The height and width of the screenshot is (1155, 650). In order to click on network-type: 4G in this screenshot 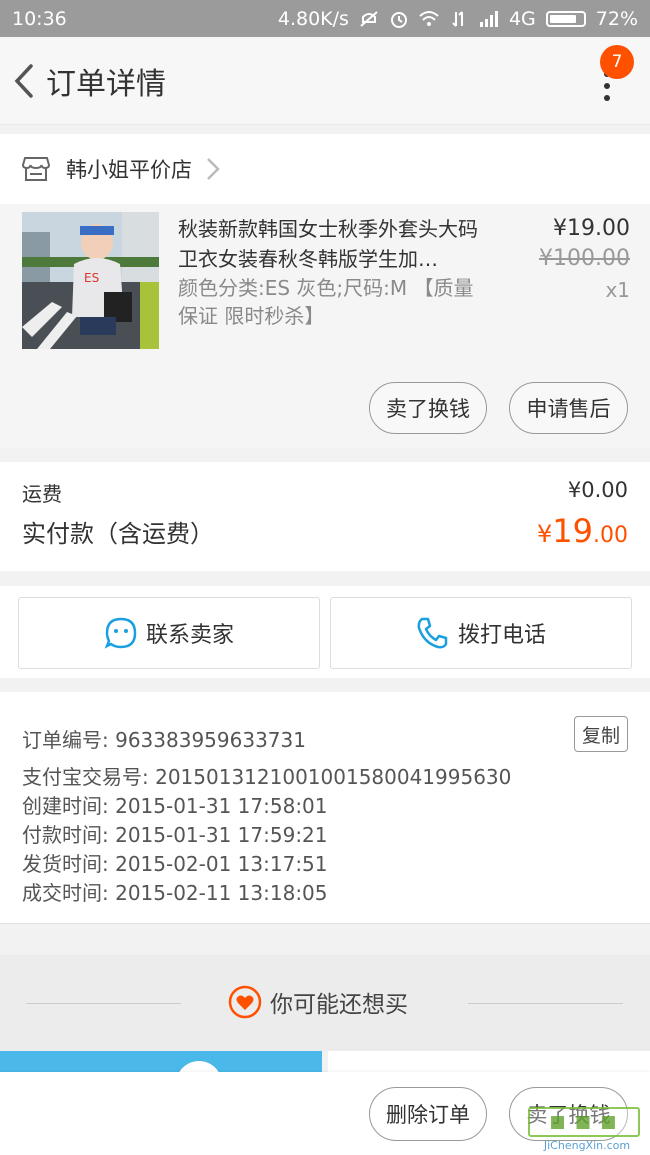, I will do `click(522, 18)`.